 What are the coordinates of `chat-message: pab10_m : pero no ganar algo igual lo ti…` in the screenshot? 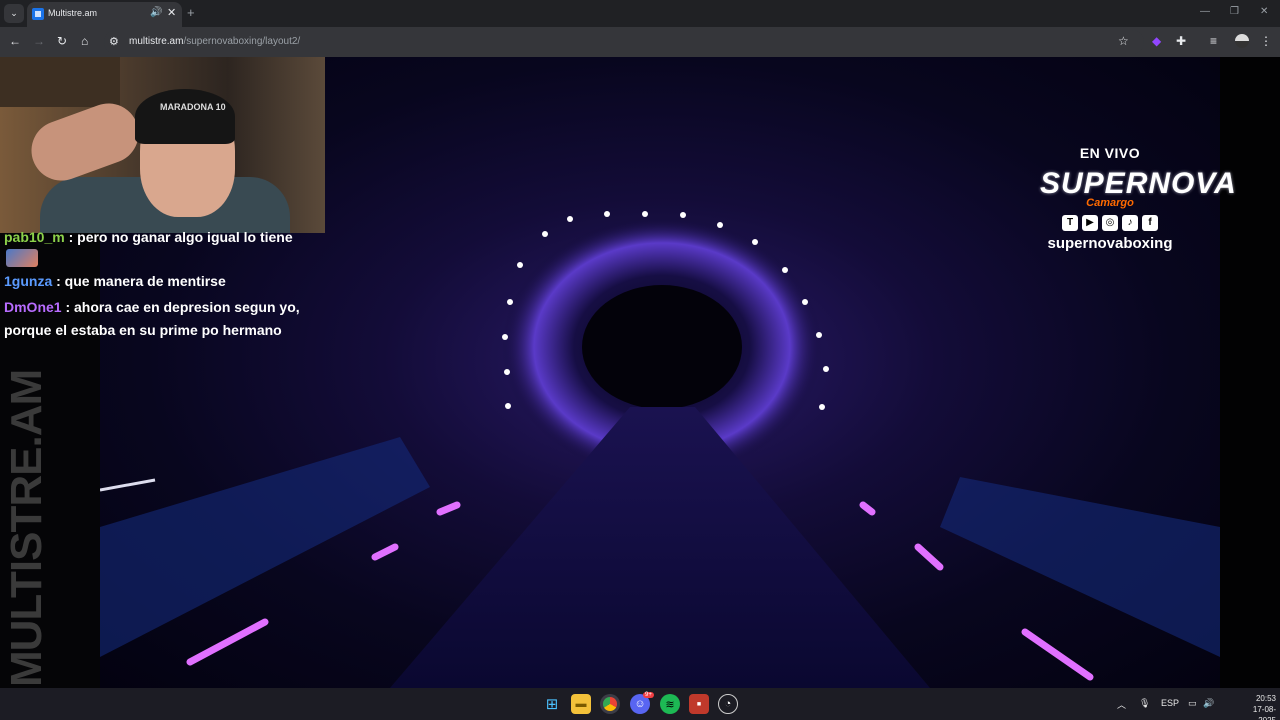 It's located at (148, 237).